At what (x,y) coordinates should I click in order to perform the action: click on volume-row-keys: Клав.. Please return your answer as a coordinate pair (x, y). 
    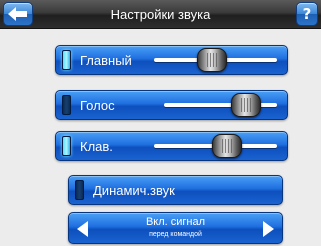
    Looking at the image, I should click on (171, 146).